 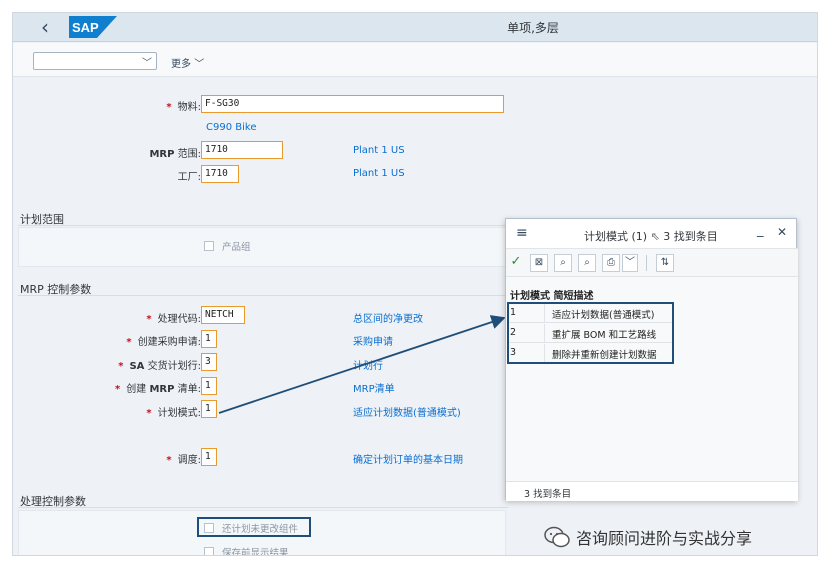 What do you see at coordinates (782, 232) in the screenshot?
I see `close-button: ✕` at bounding box center [782, 232].